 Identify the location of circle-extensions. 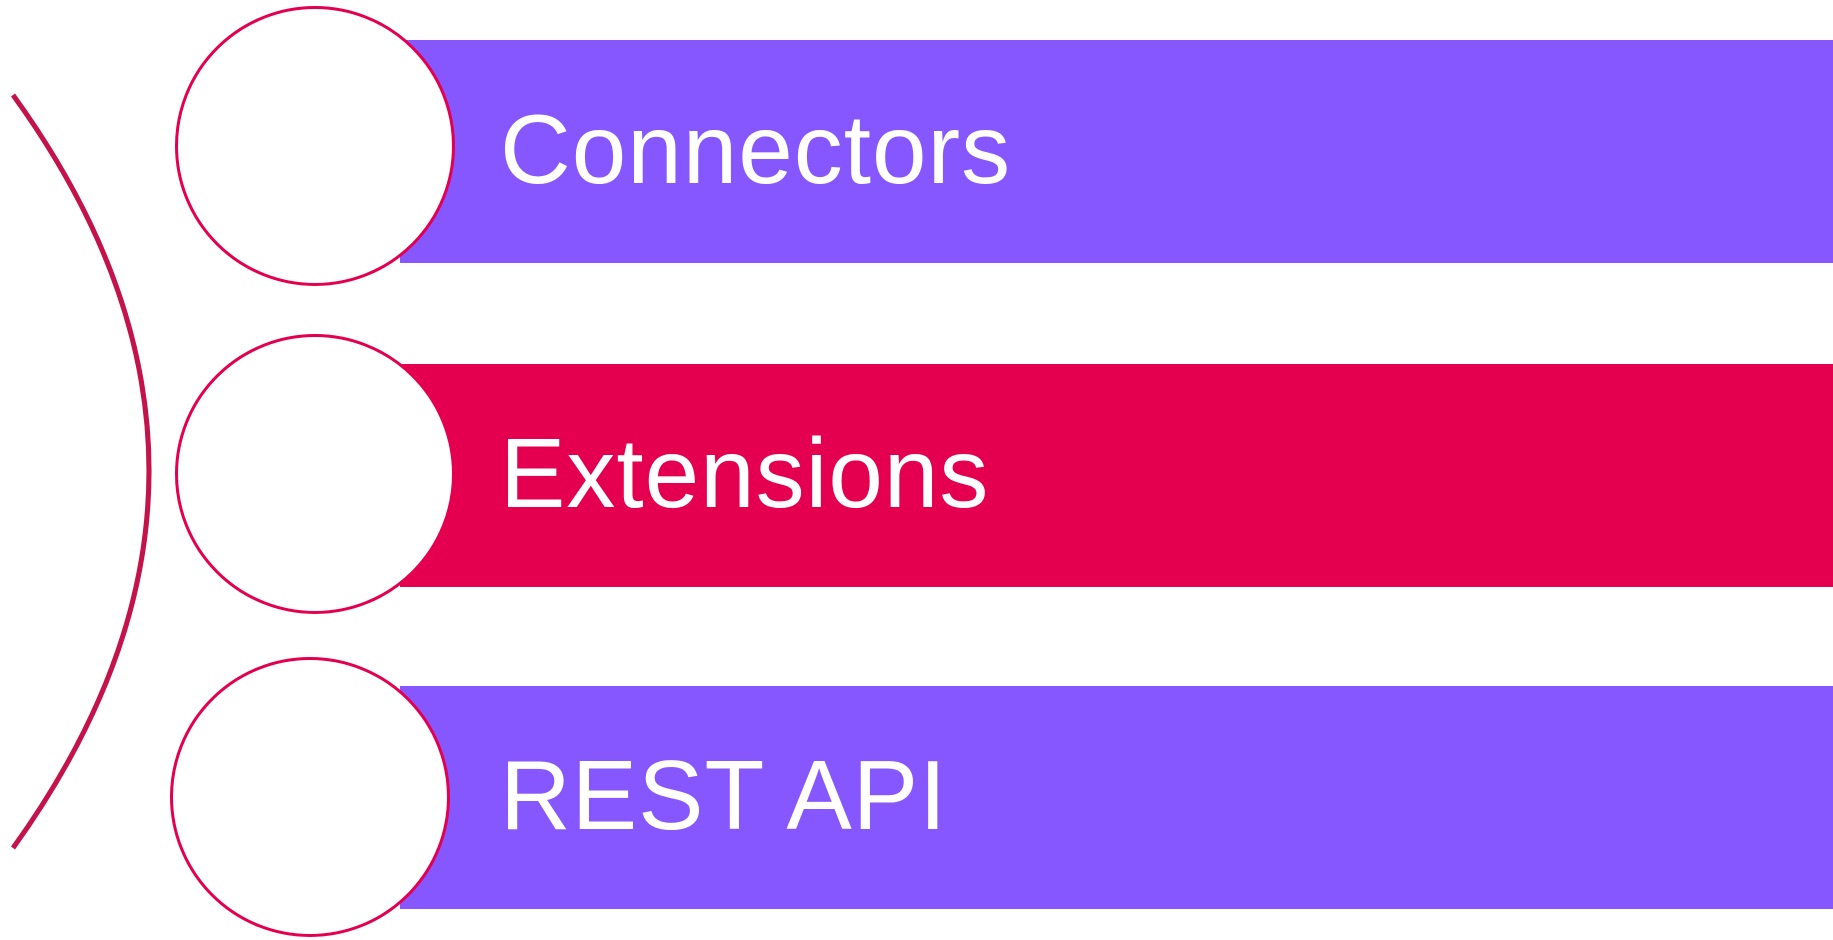
(315, 474).